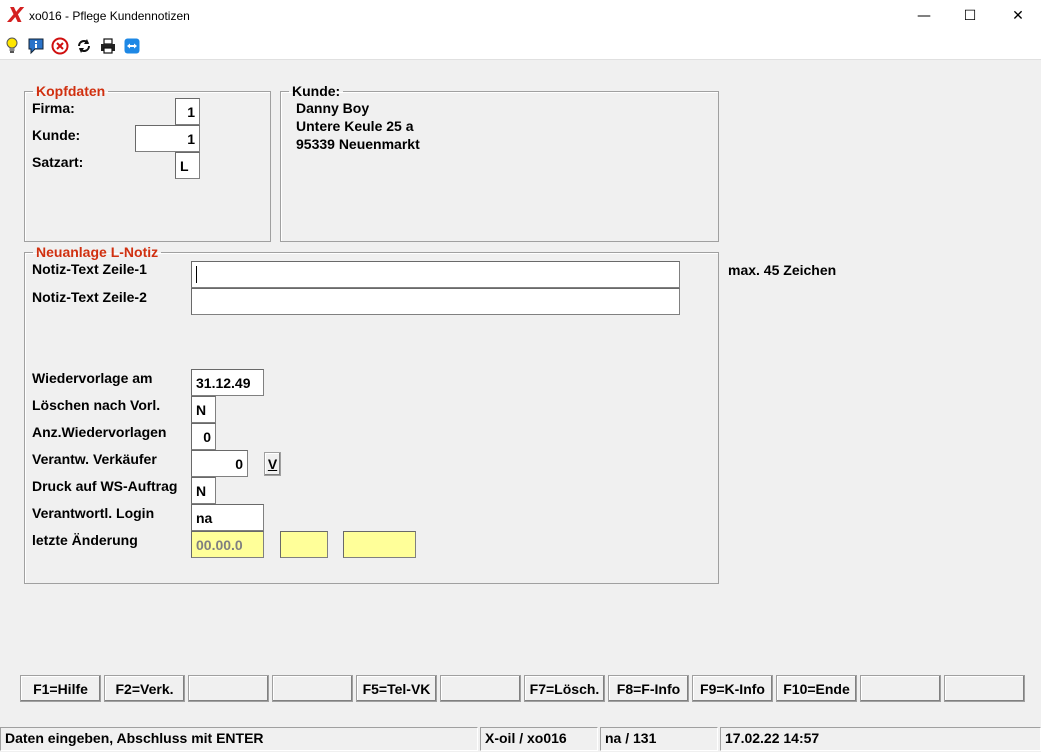  I want to click on window-title: xo016 - Pflege Kundennotizen, so click(109, 16).